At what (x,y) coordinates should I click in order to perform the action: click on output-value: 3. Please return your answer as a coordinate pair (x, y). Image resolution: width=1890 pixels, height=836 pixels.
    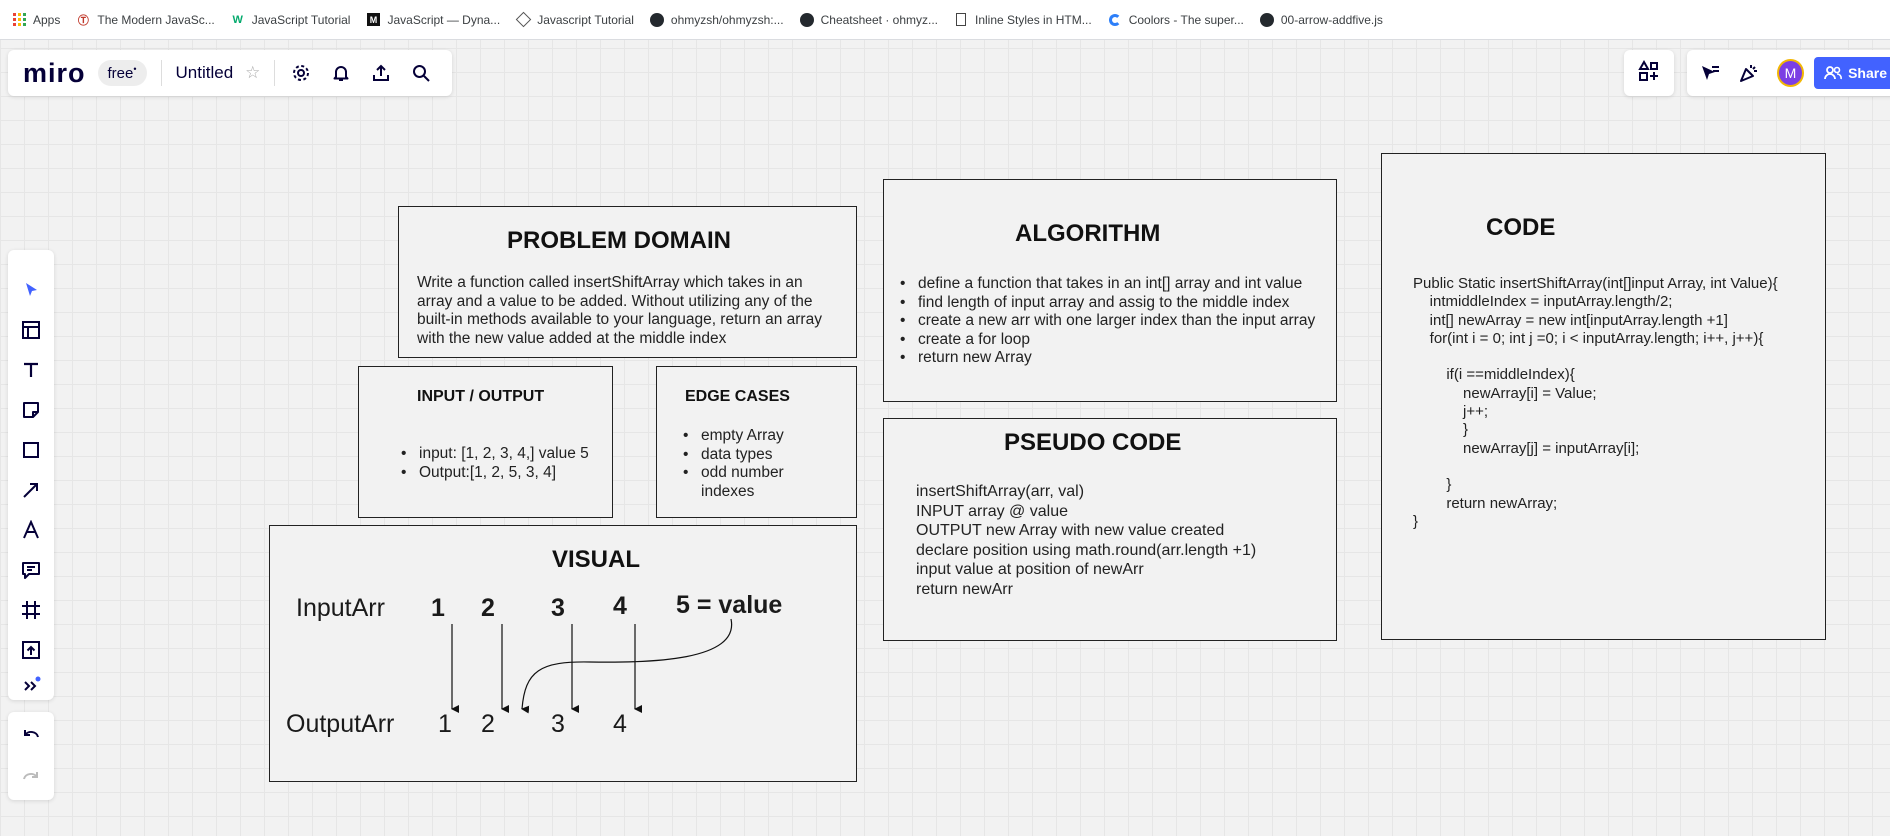
    Looking at the image, I should click on (558, 724).